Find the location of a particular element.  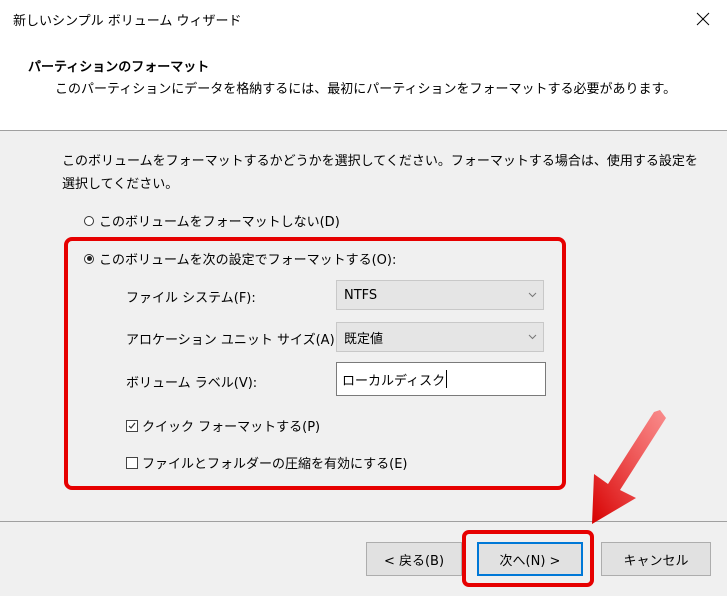

window-title: 新しいシンプル ボリューム ウィザード is located at coordinates (127, 21).